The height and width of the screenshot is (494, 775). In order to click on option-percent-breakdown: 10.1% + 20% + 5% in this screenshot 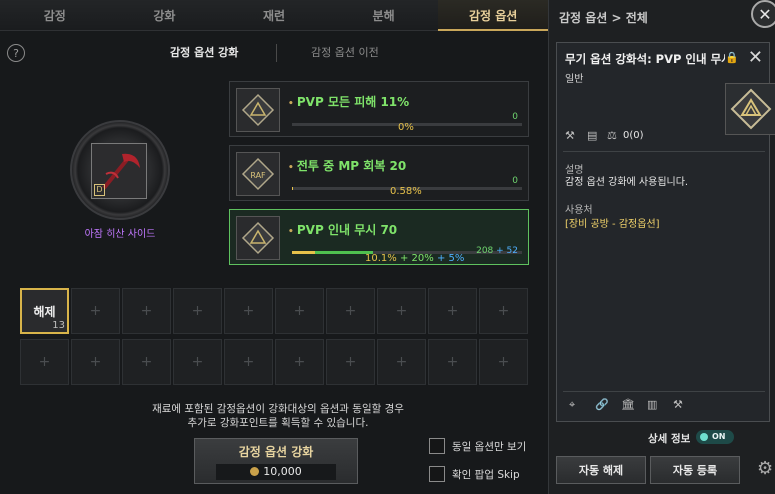, I will do `click(415, 258)`.